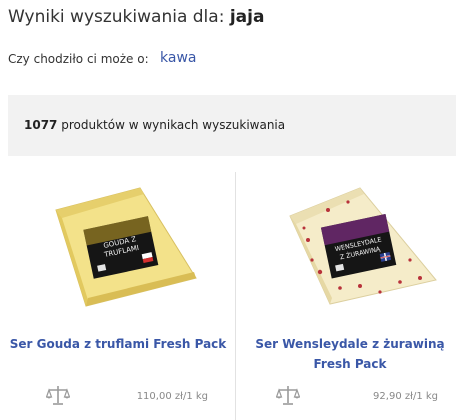  Describe the element at coordinates (405, 396) in the screenshot. I see `product-unit-price: 92,90 zł/1 kg` at that location.